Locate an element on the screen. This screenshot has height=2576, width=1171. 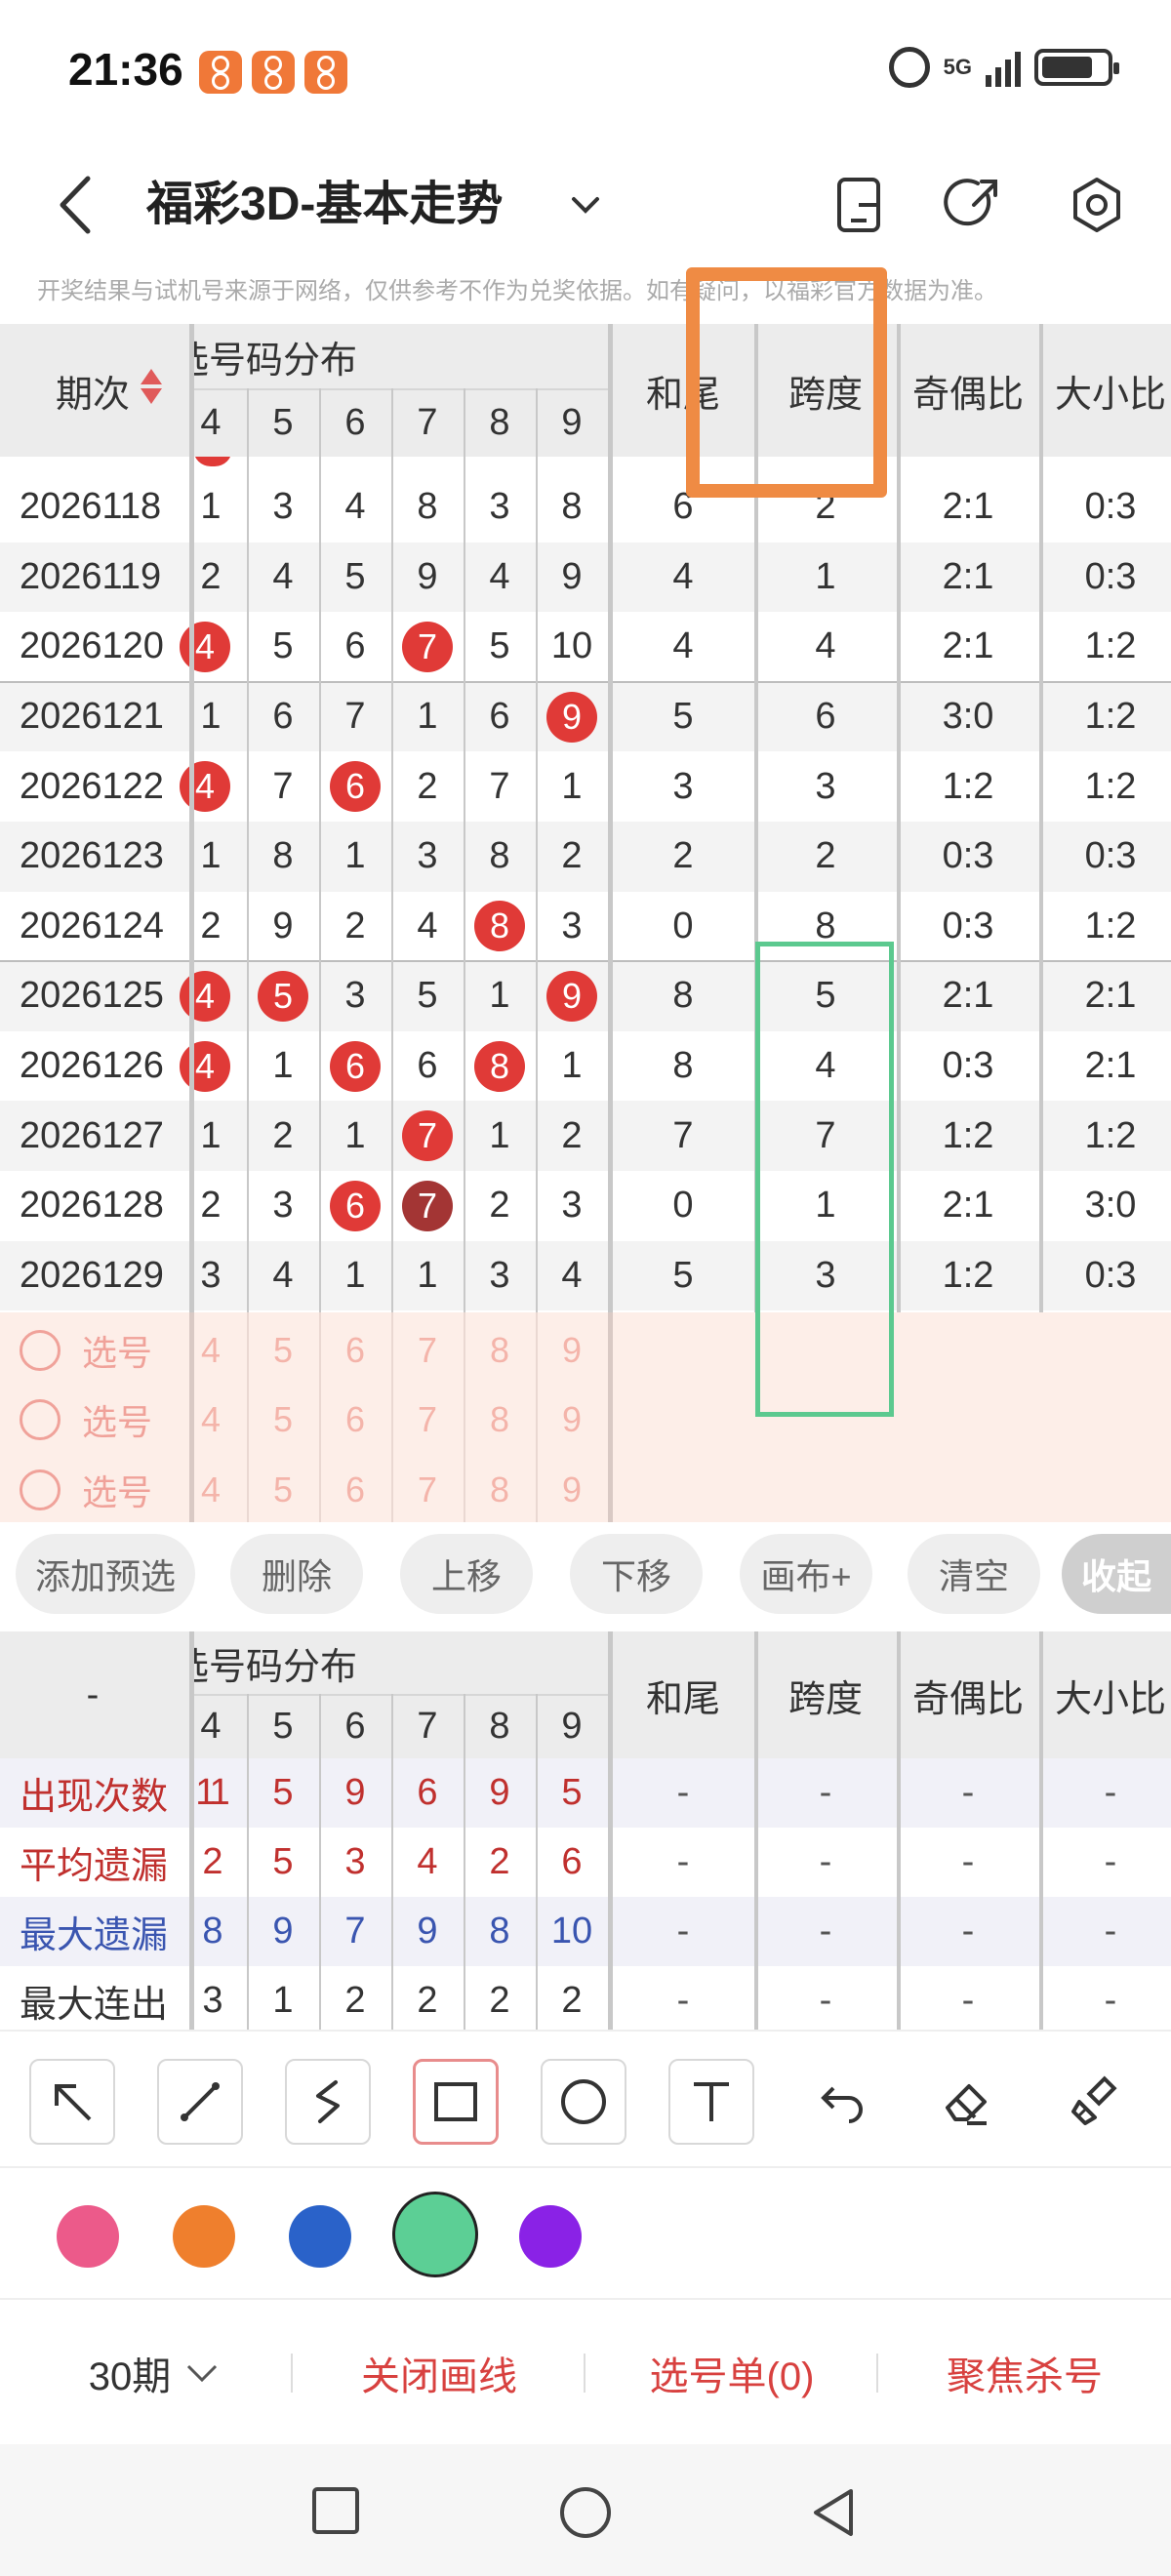
column-header: 和尾 is located at coordinates (682, 1699).